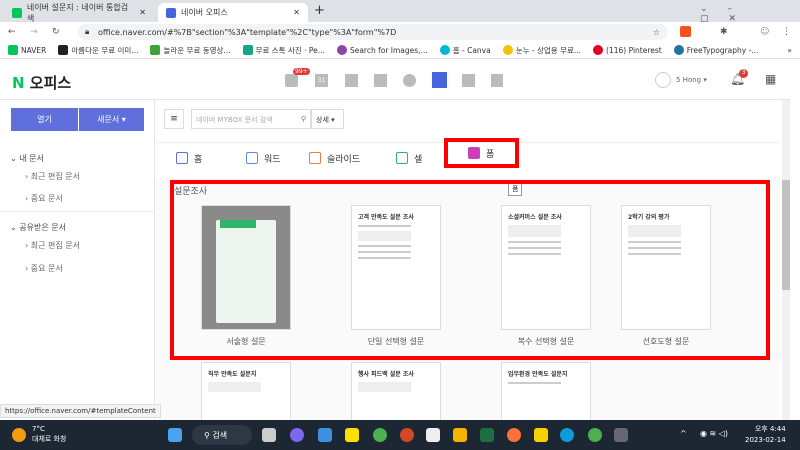 This screenshot has width=800, height=450. What do you see at coordinates (546, 341) in the screenshot?
I see `card-label: 복수 선택형 설문` at bounding box center [546, 341].